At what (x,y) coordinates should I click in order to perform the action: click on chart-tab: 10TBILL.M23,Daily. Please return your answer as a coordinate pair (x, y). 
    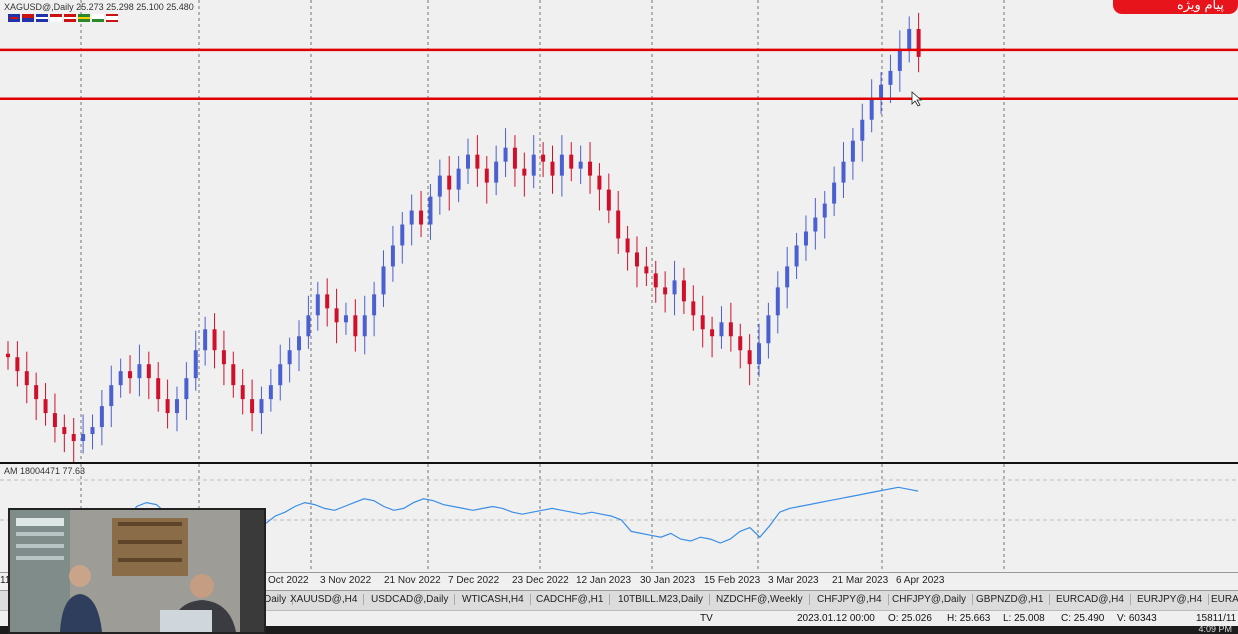
    Looking at the image, I should click on (664, 599).